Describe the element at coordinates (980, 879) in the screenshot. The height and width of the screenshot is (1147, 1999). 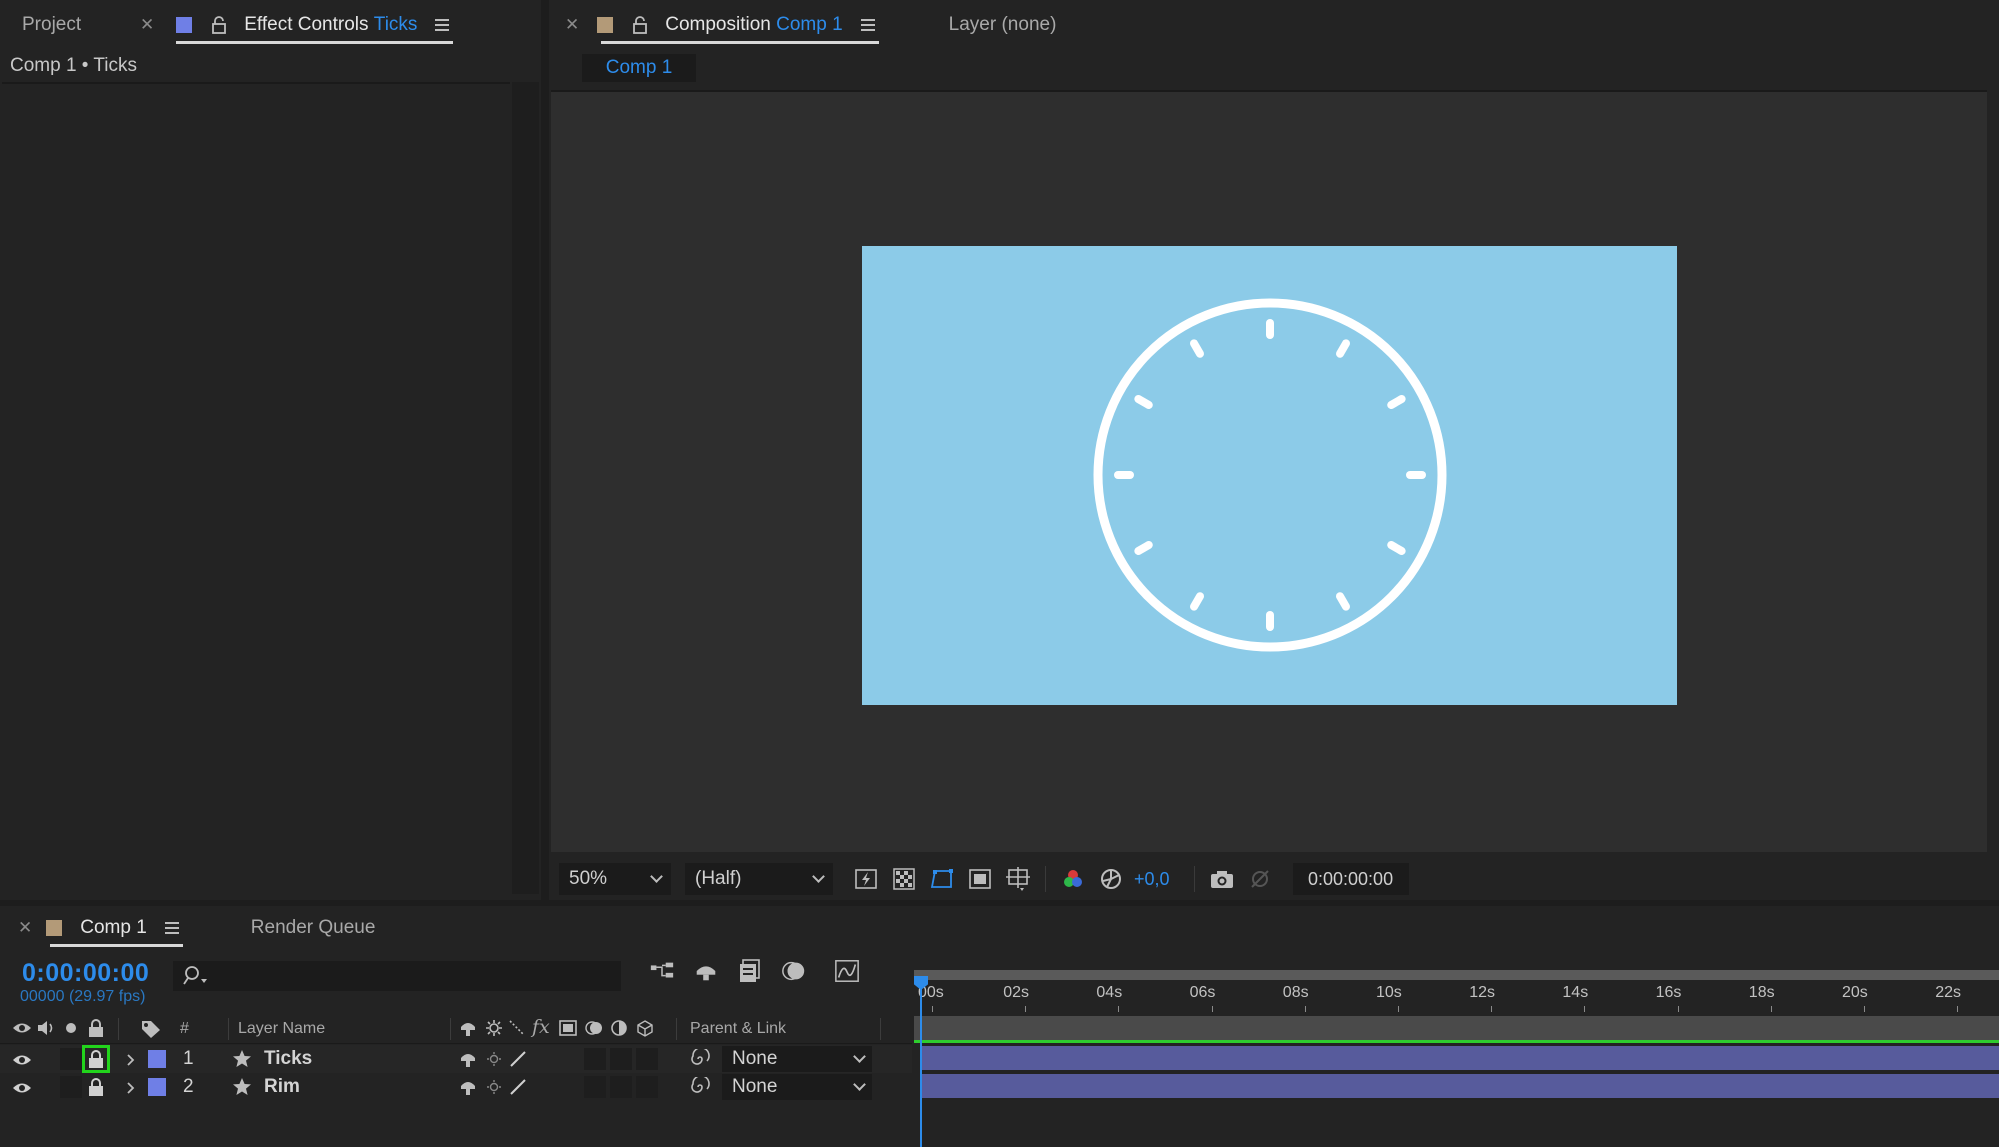
I see `region-of-interest-icon` at that location.